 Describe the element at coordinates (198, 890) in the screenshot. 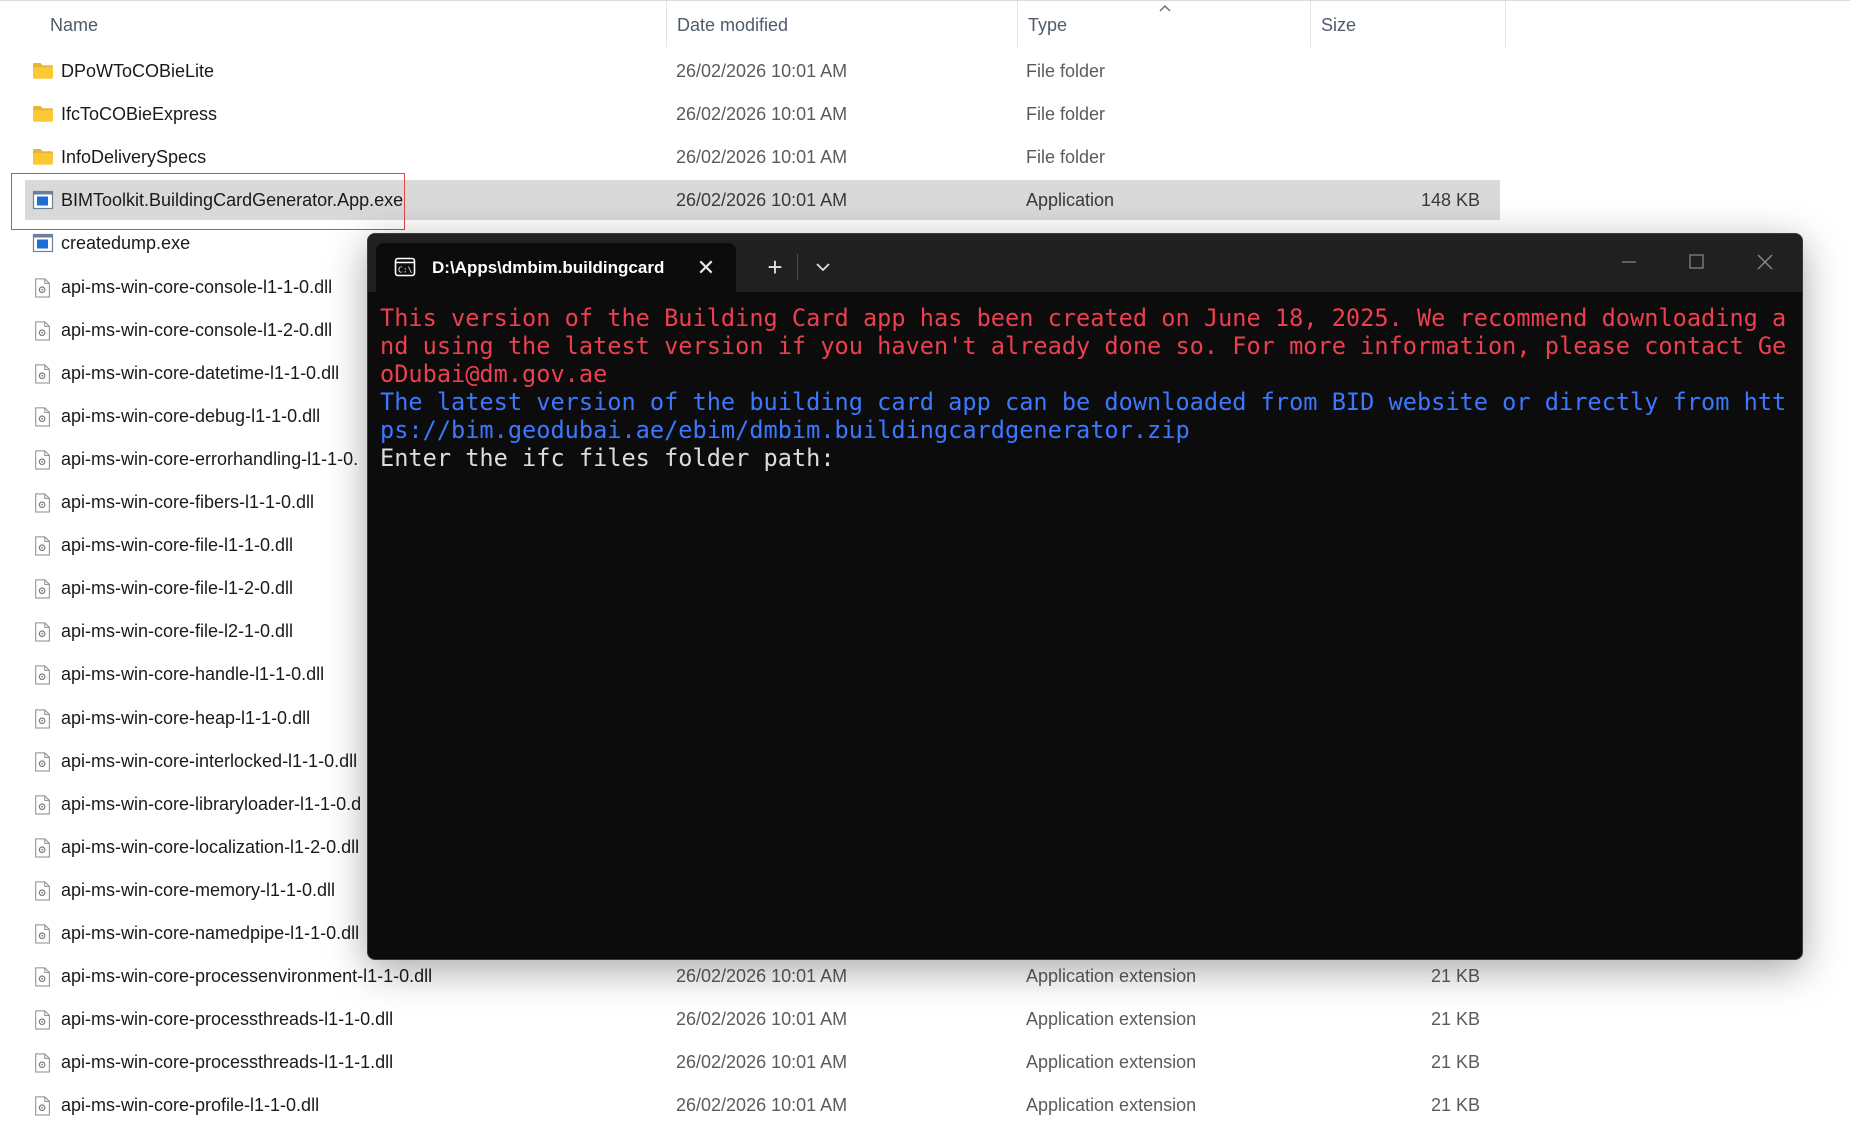

I see `file-name: api-ms-win-core-memory-l1-1-0.dll` at that location.